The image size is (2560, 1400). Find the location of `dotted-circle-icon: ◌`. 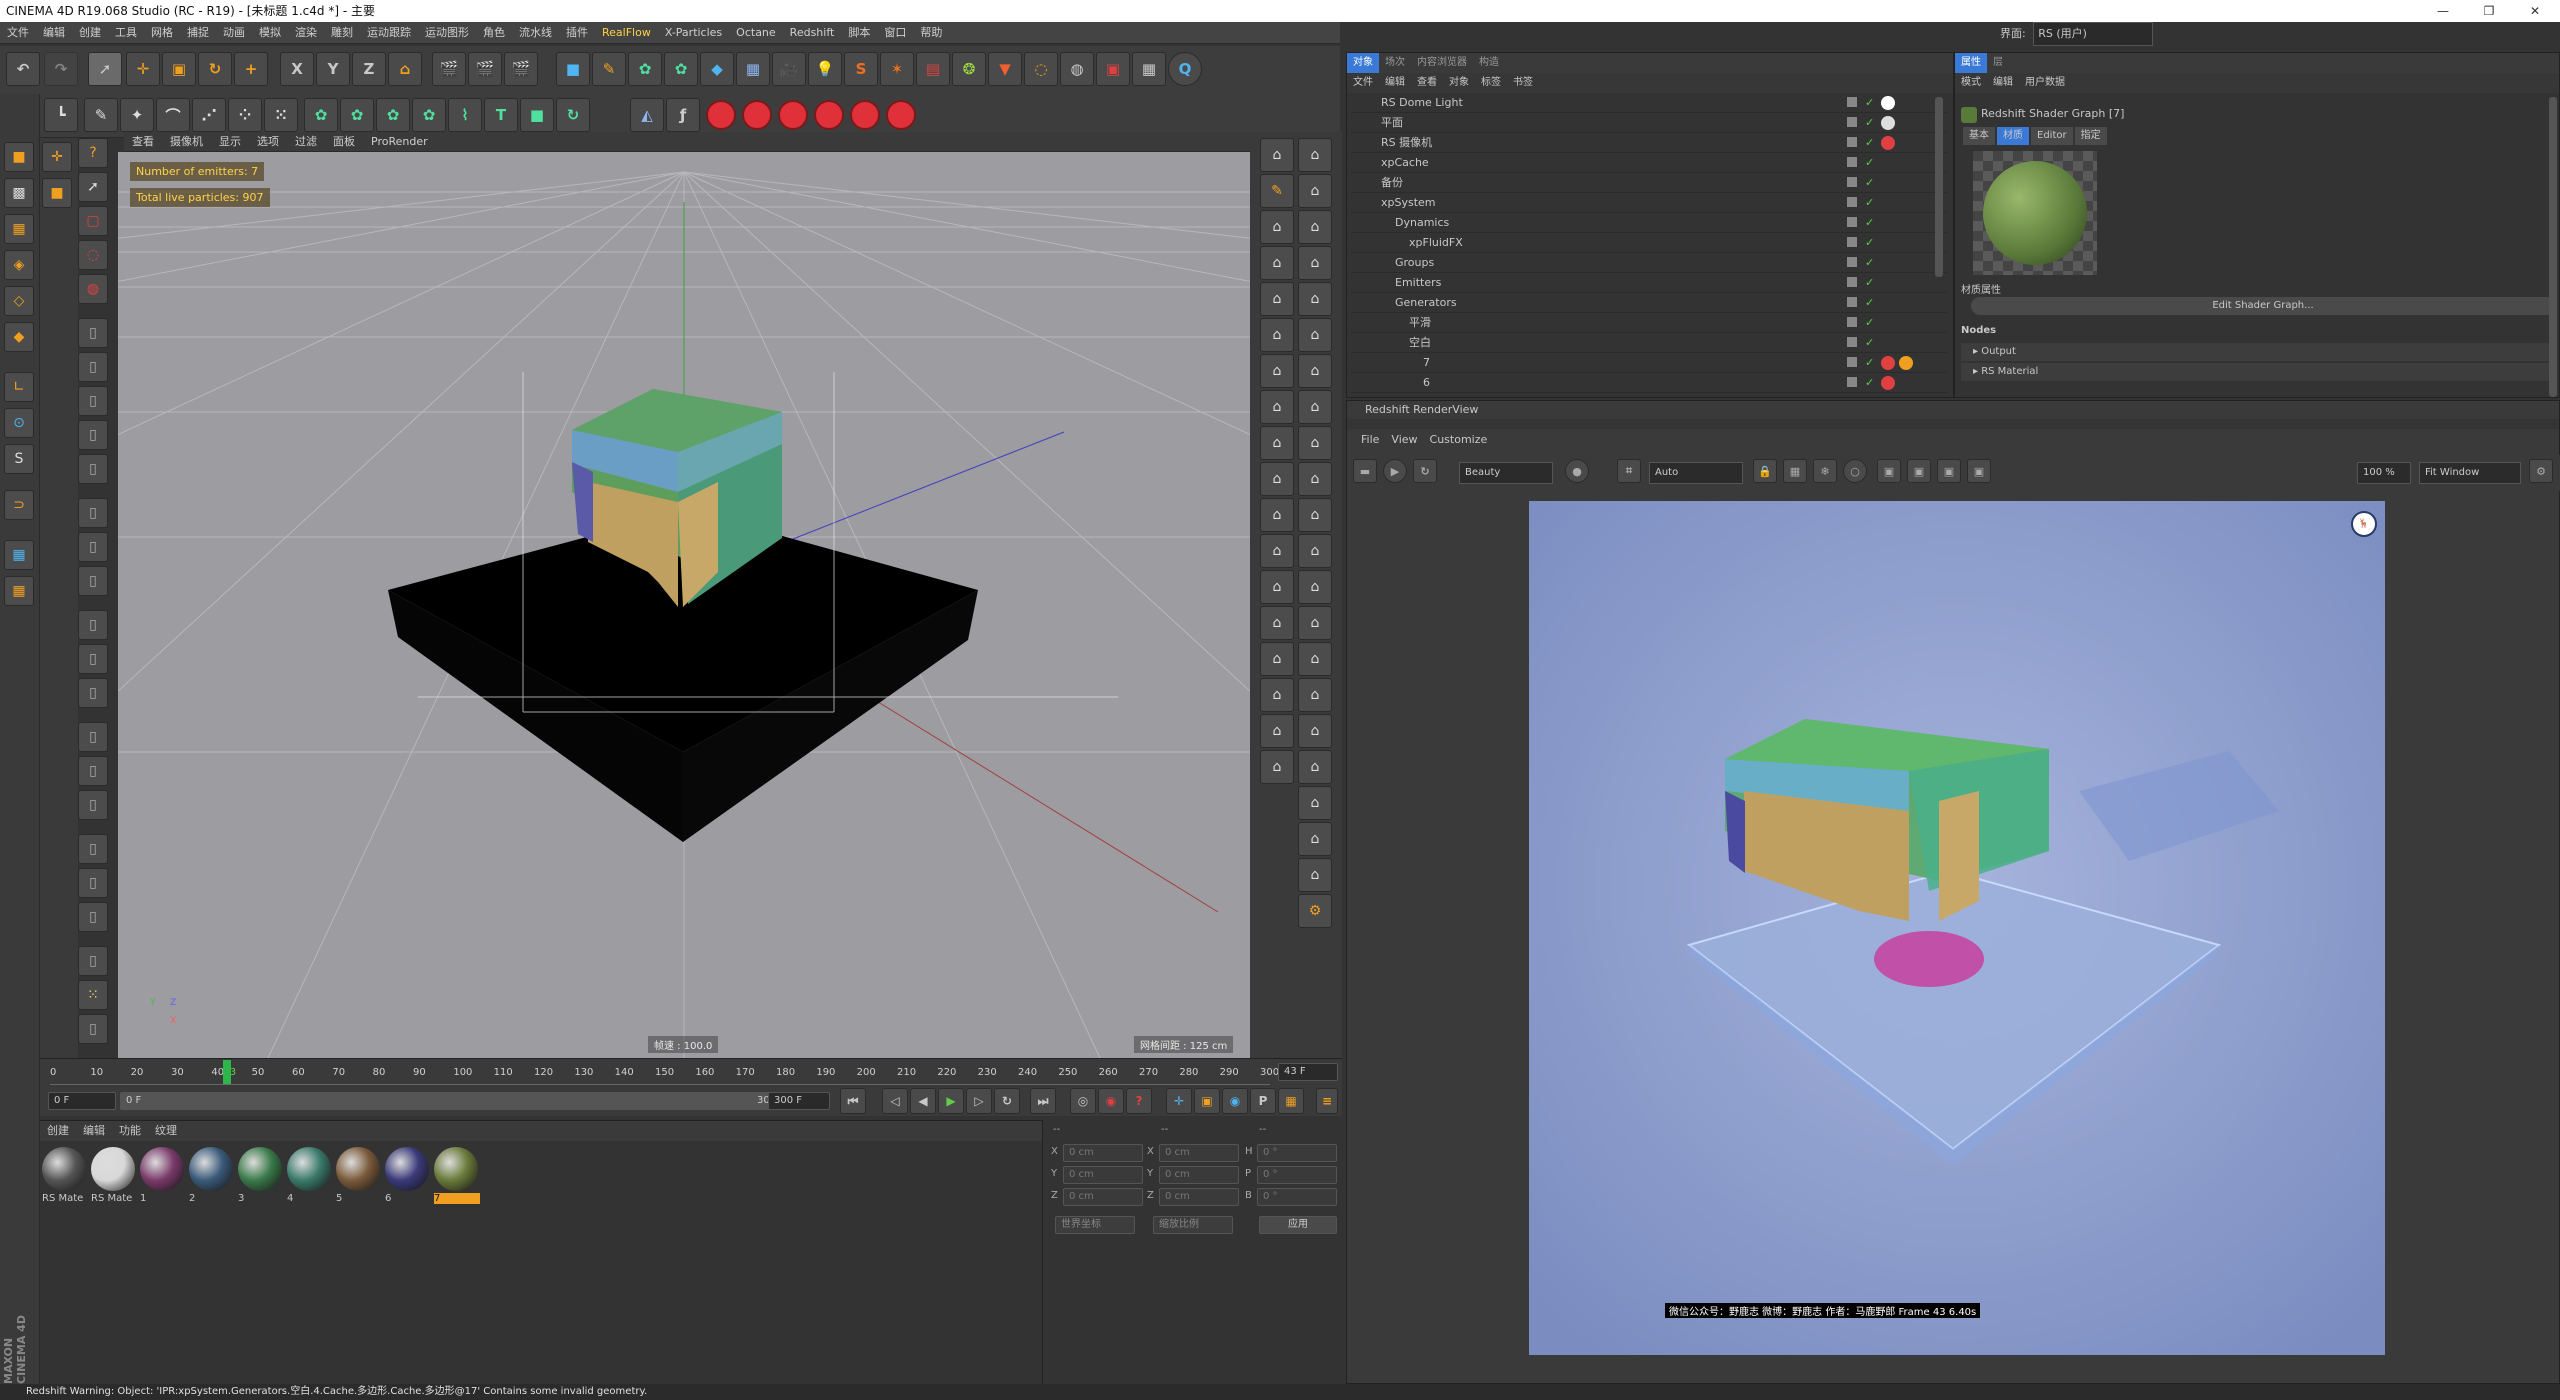

dotted-circle-icon: ◌ is located at coordinates (1041, 69).